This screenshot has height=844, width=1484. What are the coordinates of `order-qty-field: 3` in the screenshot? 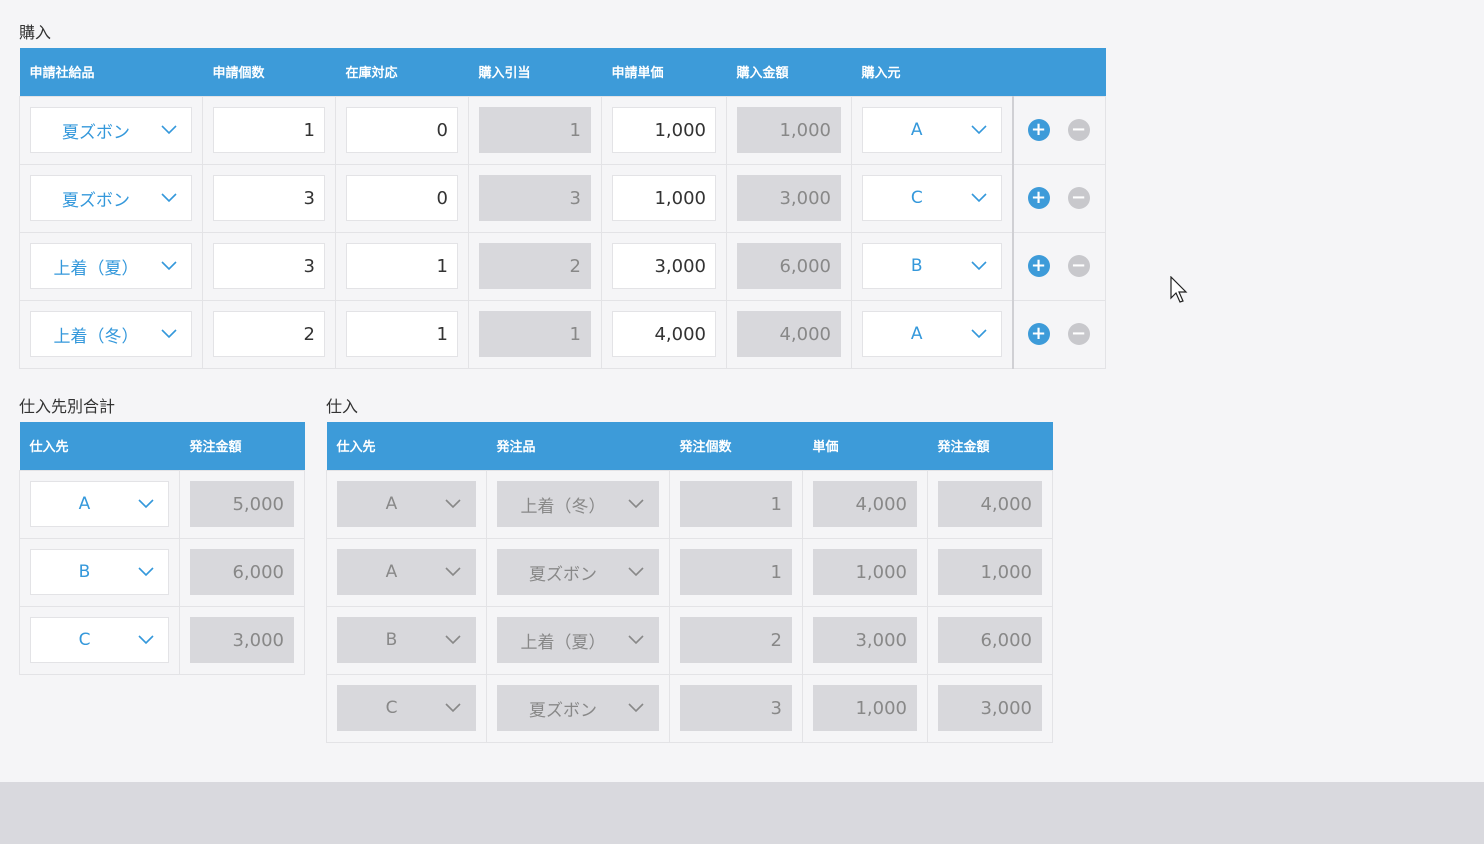 It's located at (736, 708).